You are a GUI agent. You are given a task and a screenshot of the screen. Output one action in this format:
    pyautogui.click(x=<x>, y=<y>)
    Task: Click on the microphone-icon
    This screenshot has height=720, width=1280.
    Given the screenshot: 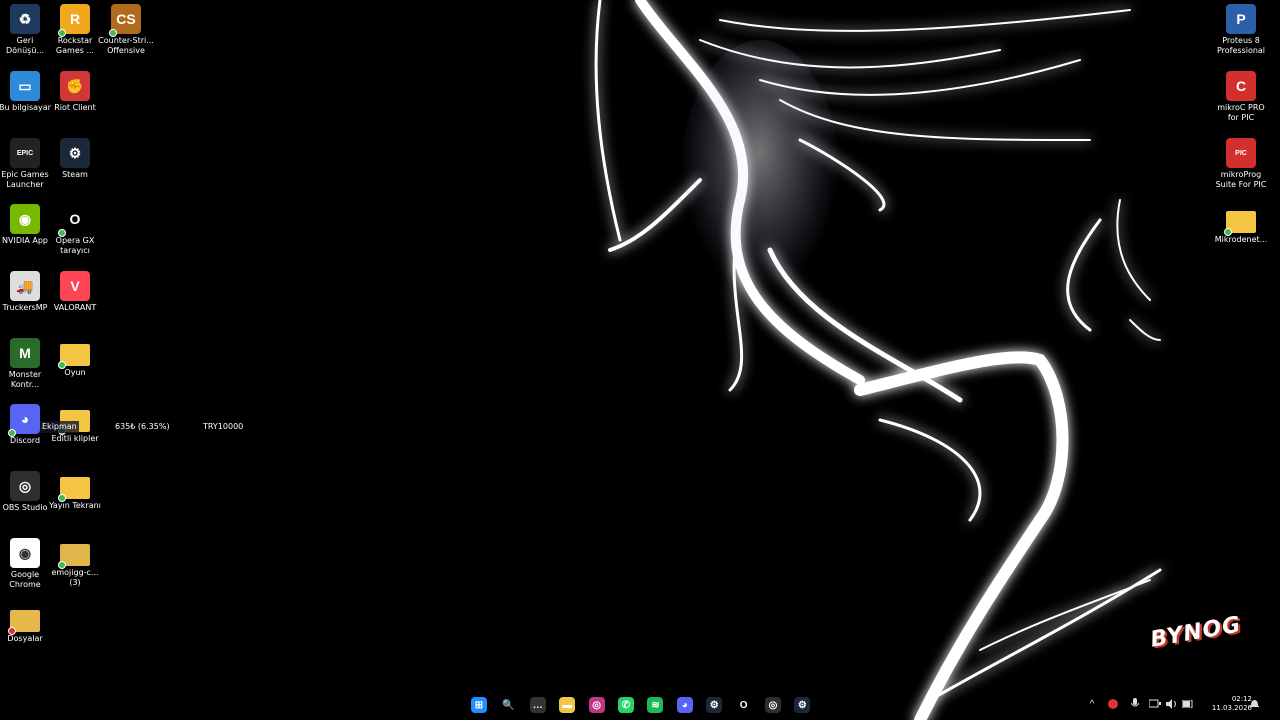 What is the action you would take?
    pyautogui.click(x=1135, y=704)
    